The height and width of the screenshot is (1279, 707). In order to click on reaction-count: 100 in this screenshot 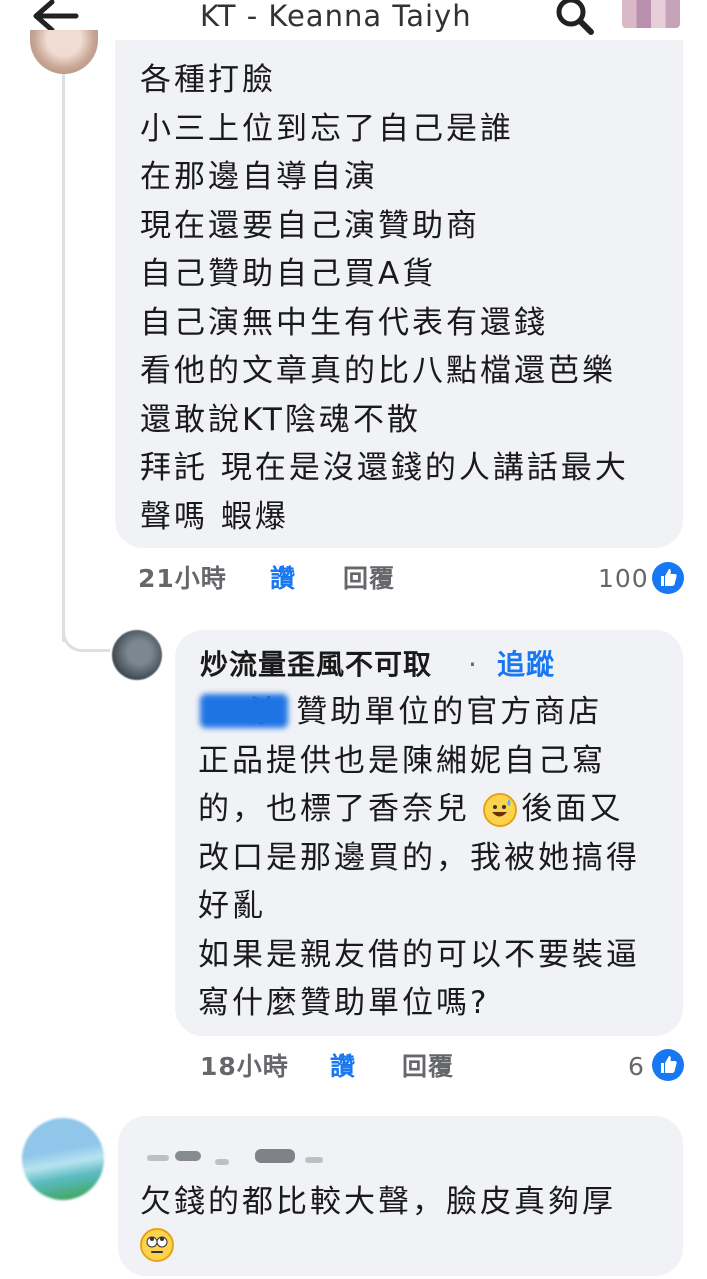, I will do `click(623, 579)`.